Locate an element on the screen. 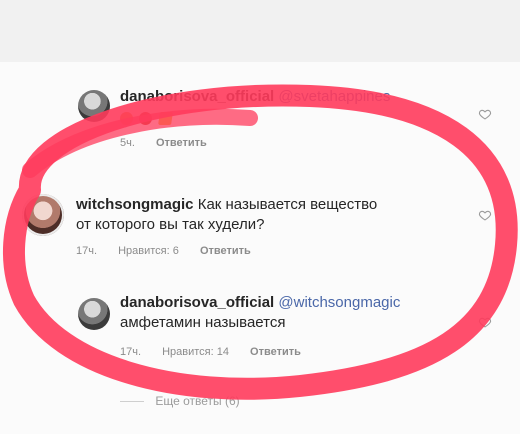  emoji-reactions is located at coordinates (147, 121).